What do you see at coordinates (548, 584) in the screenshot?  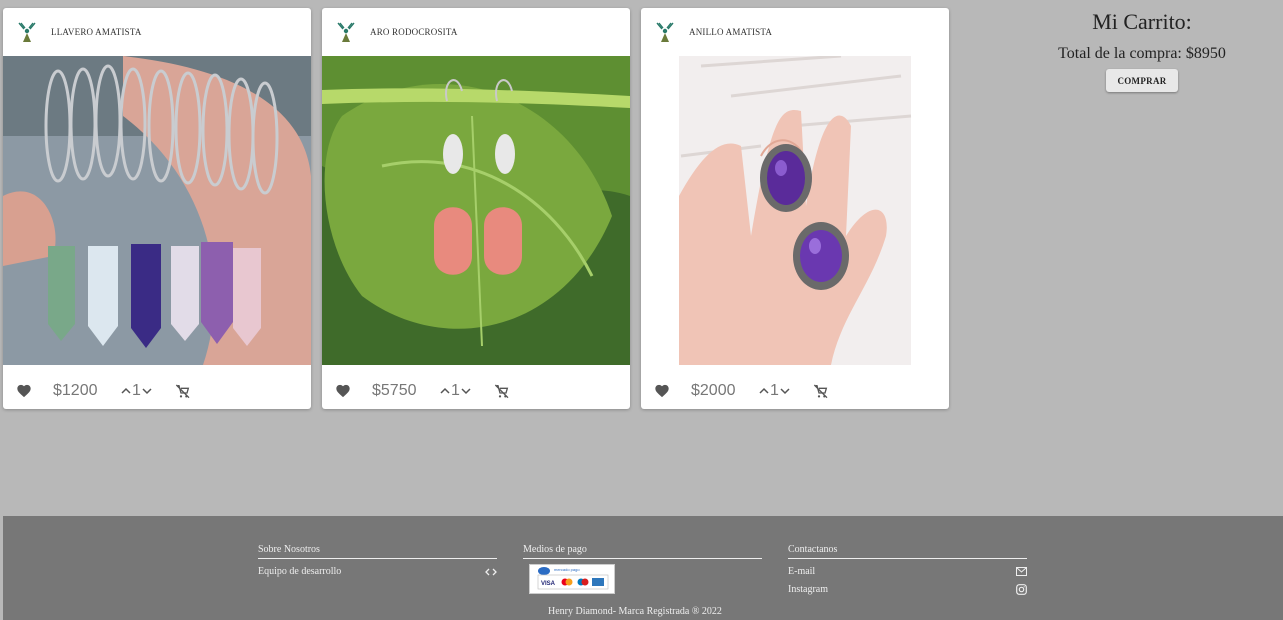 I see `visa-logo-text: VISA` at bounding box center [548, 584].